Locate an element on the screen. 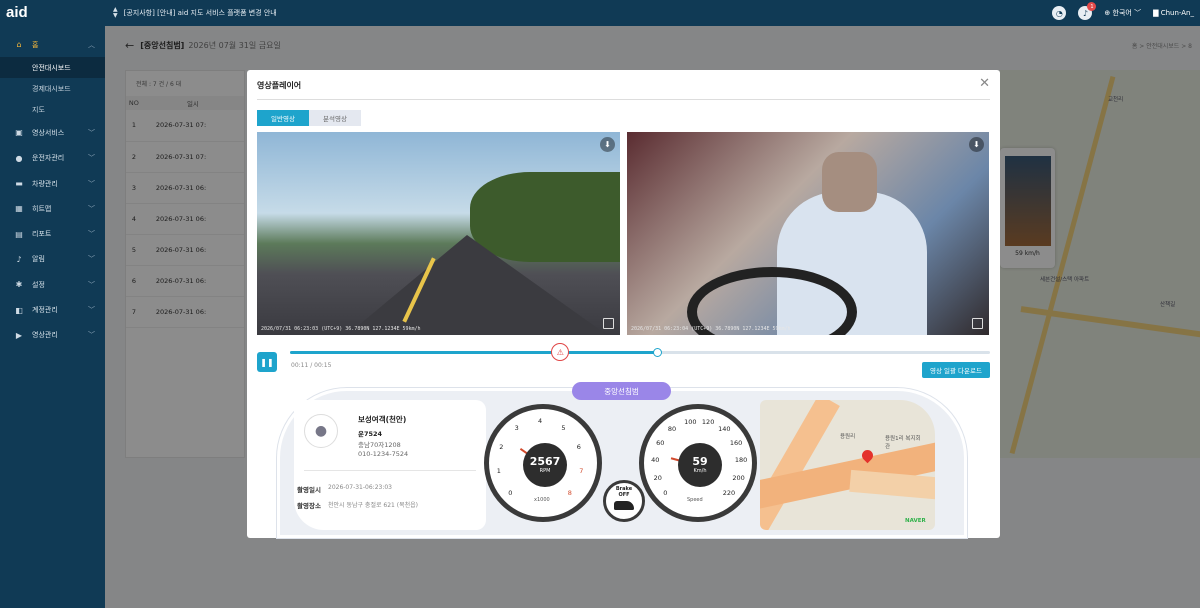 This screenshot has height=608, width=1200. progress-fill is located at coordinates (474, 352).